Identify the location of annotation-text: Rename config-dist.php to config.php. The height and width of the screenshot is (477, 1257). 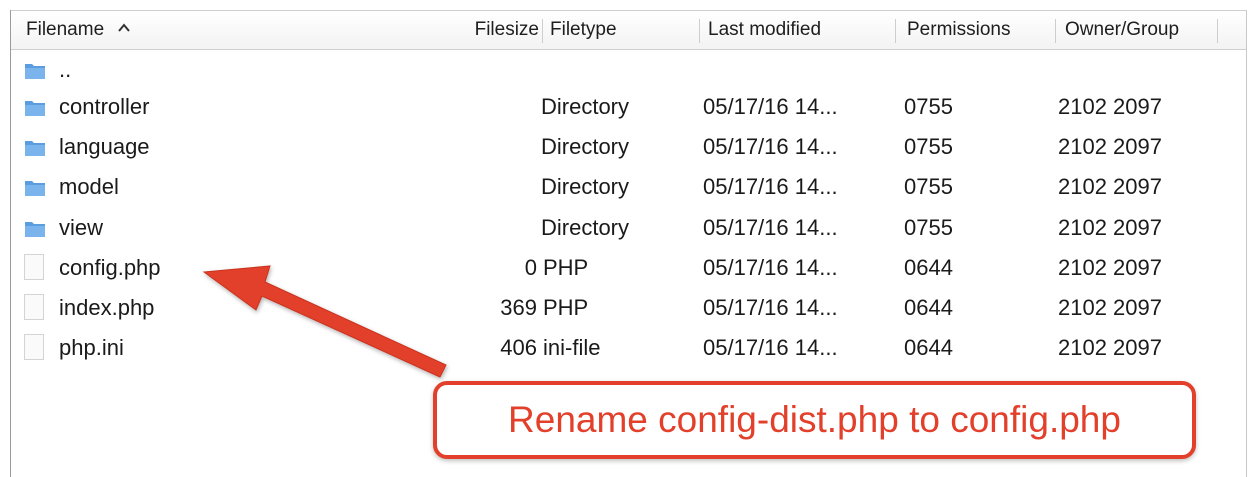
(814, 419).